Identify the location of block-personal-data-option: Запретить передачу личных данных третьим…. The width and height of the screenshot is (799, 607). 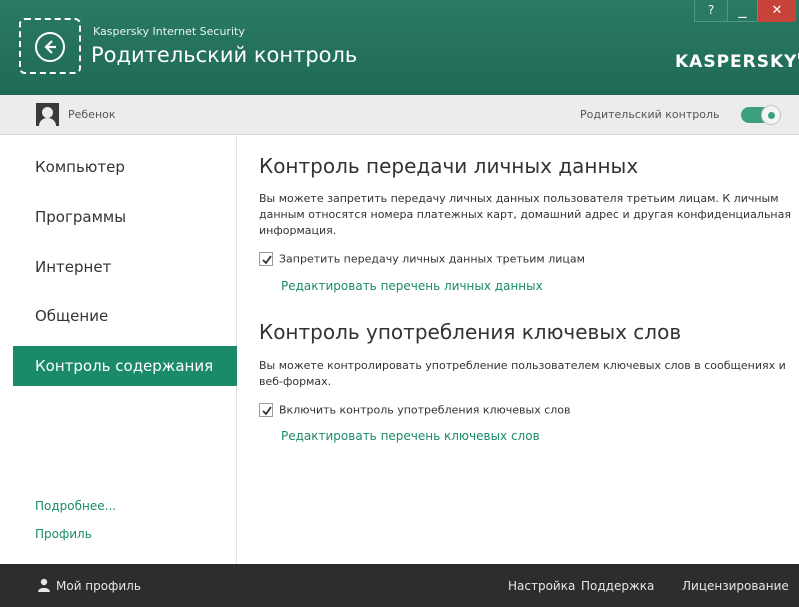
(422, 259).